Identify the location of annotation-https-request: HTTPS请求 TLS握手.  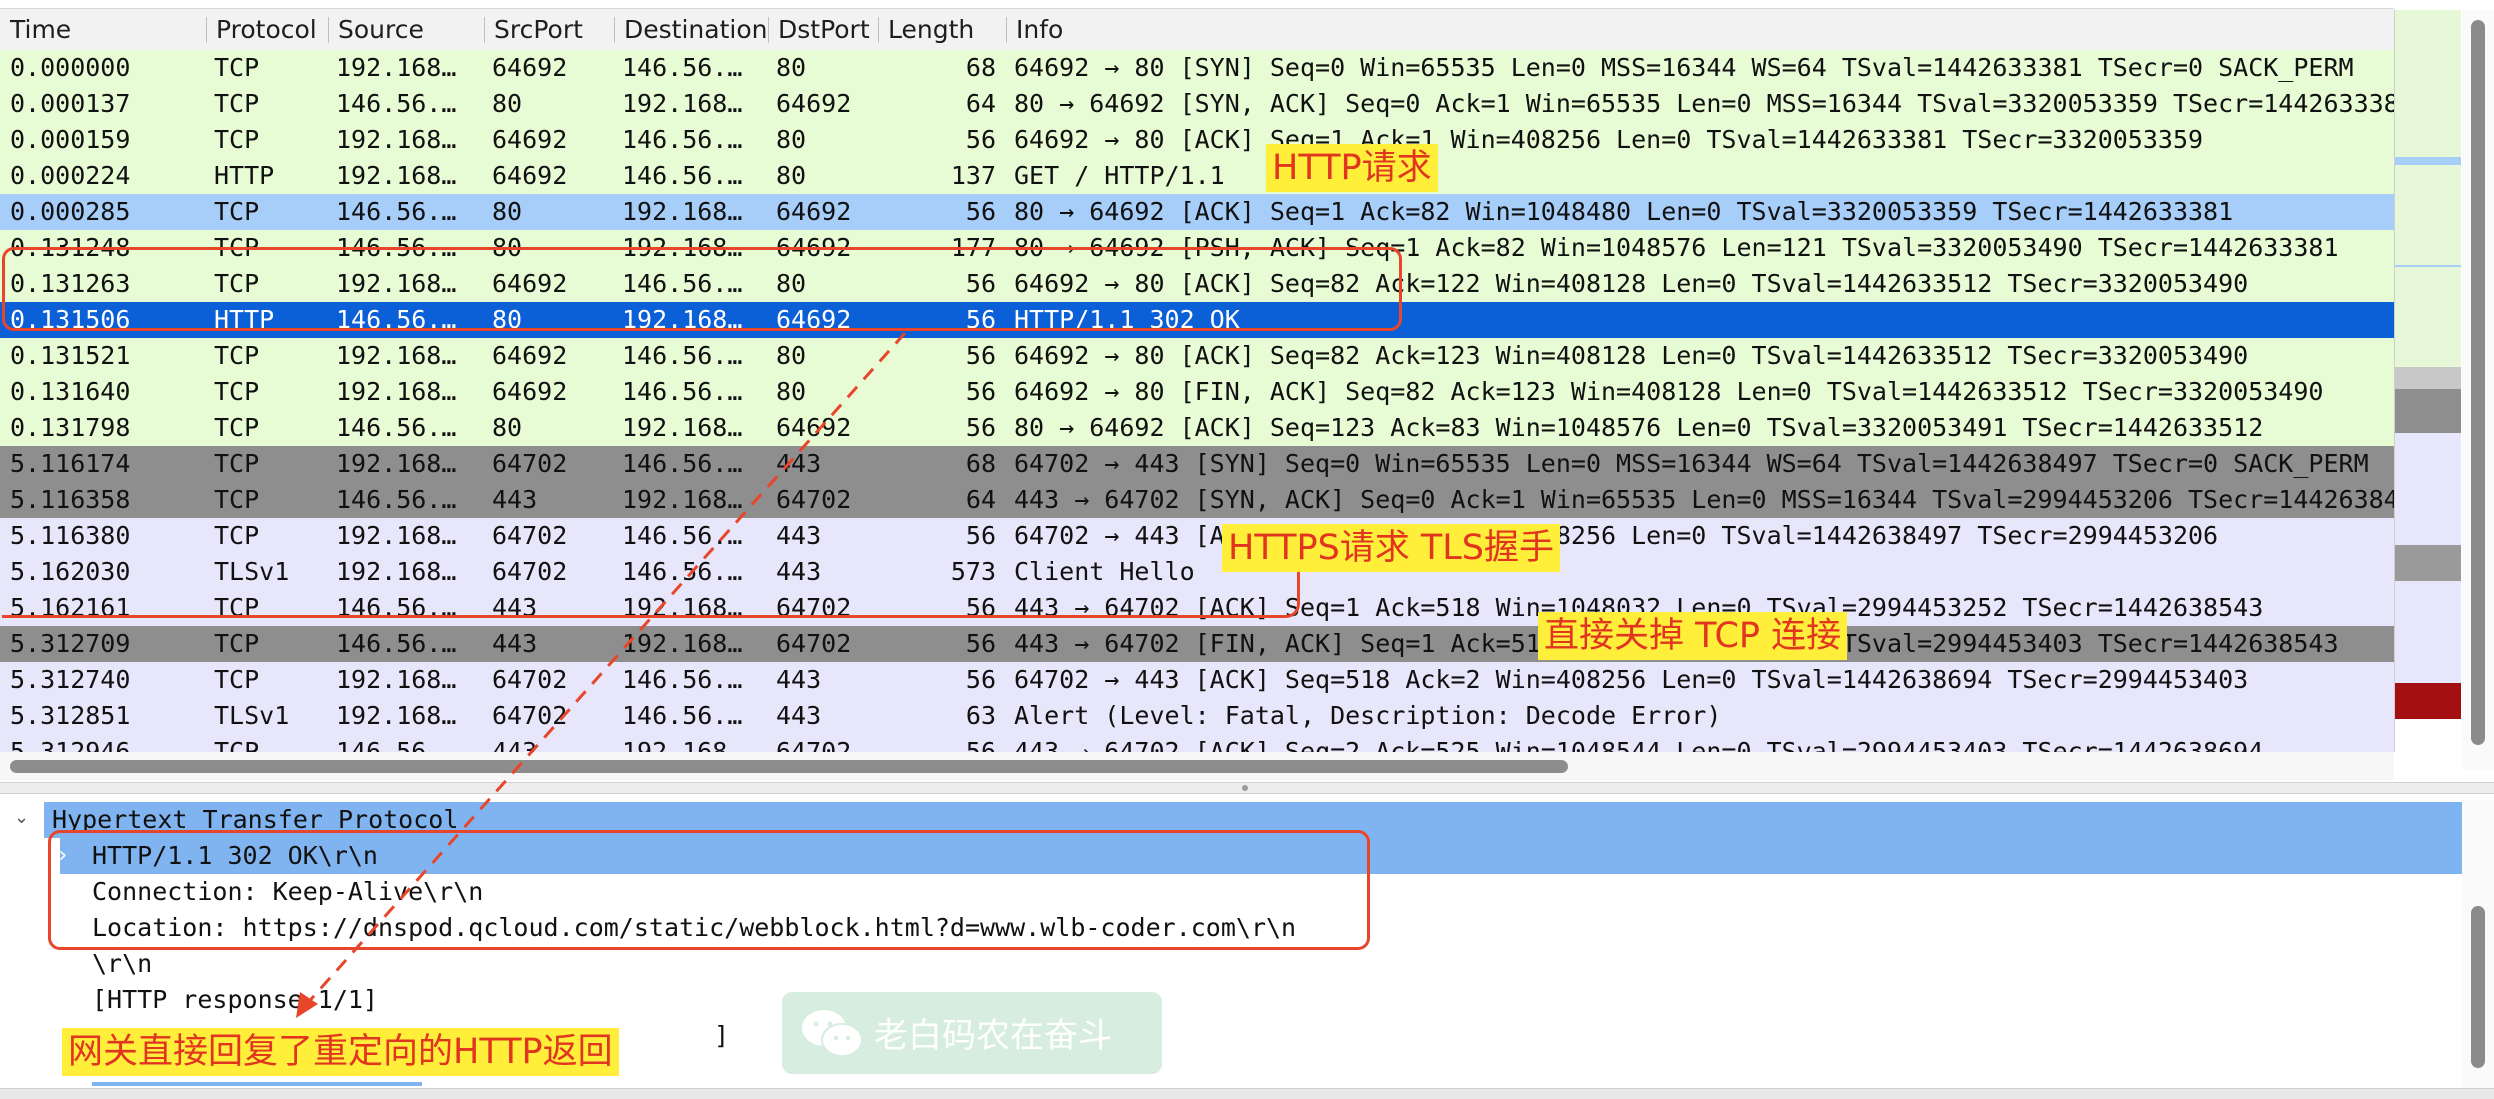
(1391, 548).